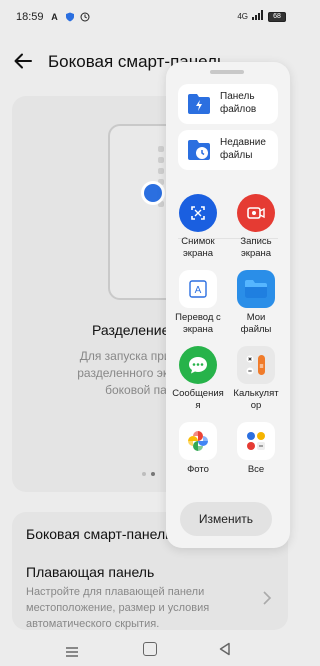 The width and height of the screenshot is (320, 666). I want to click on app-my-files: Мои файлы, so click(256, 303).